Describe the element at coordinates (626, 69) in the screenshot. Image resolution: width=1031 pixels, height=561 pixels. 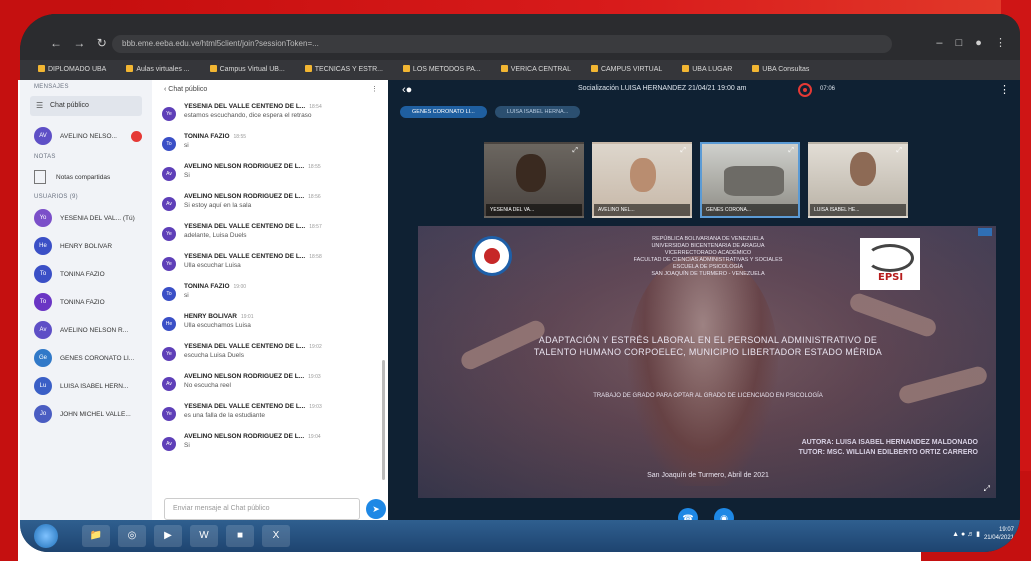
I see `bookmark: CAMPUS VIRTUAL` at that location.